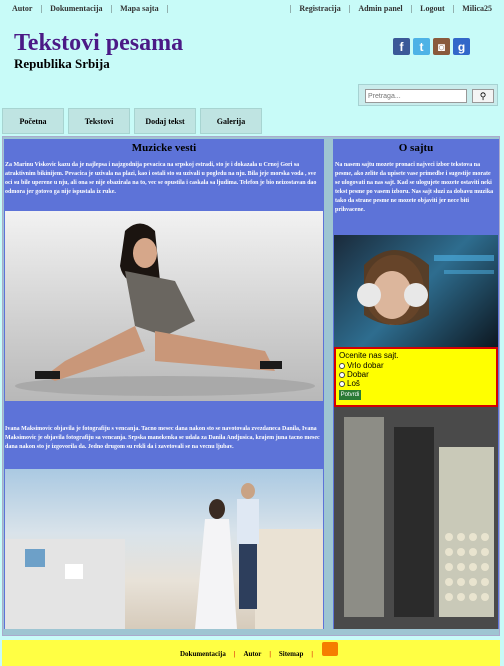 This screenshot has width=504, height=666. What do you see at coordinates (231, 121) in the screenshot?
I see `nav-tab-galerija: Galerija` at bounding box center [231, 121].